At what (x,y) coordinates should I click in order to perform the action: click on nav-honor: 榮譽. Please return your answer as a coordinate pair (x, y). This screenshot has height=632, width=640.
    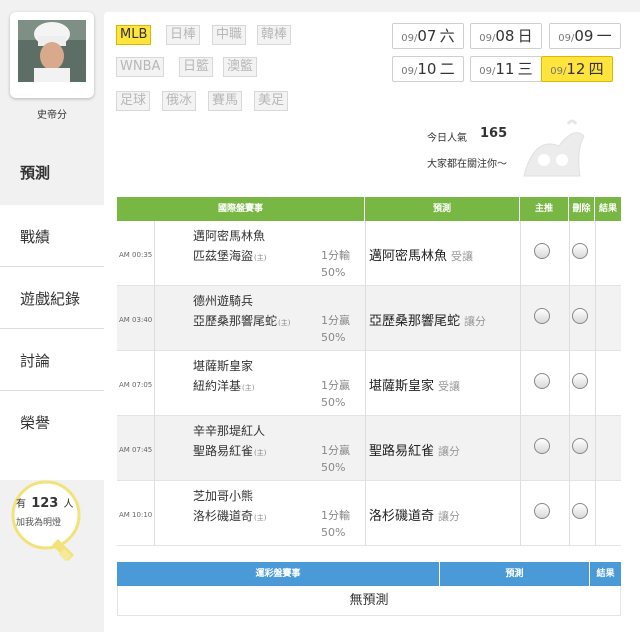
    Looking at the image, I should click on (52, 422).